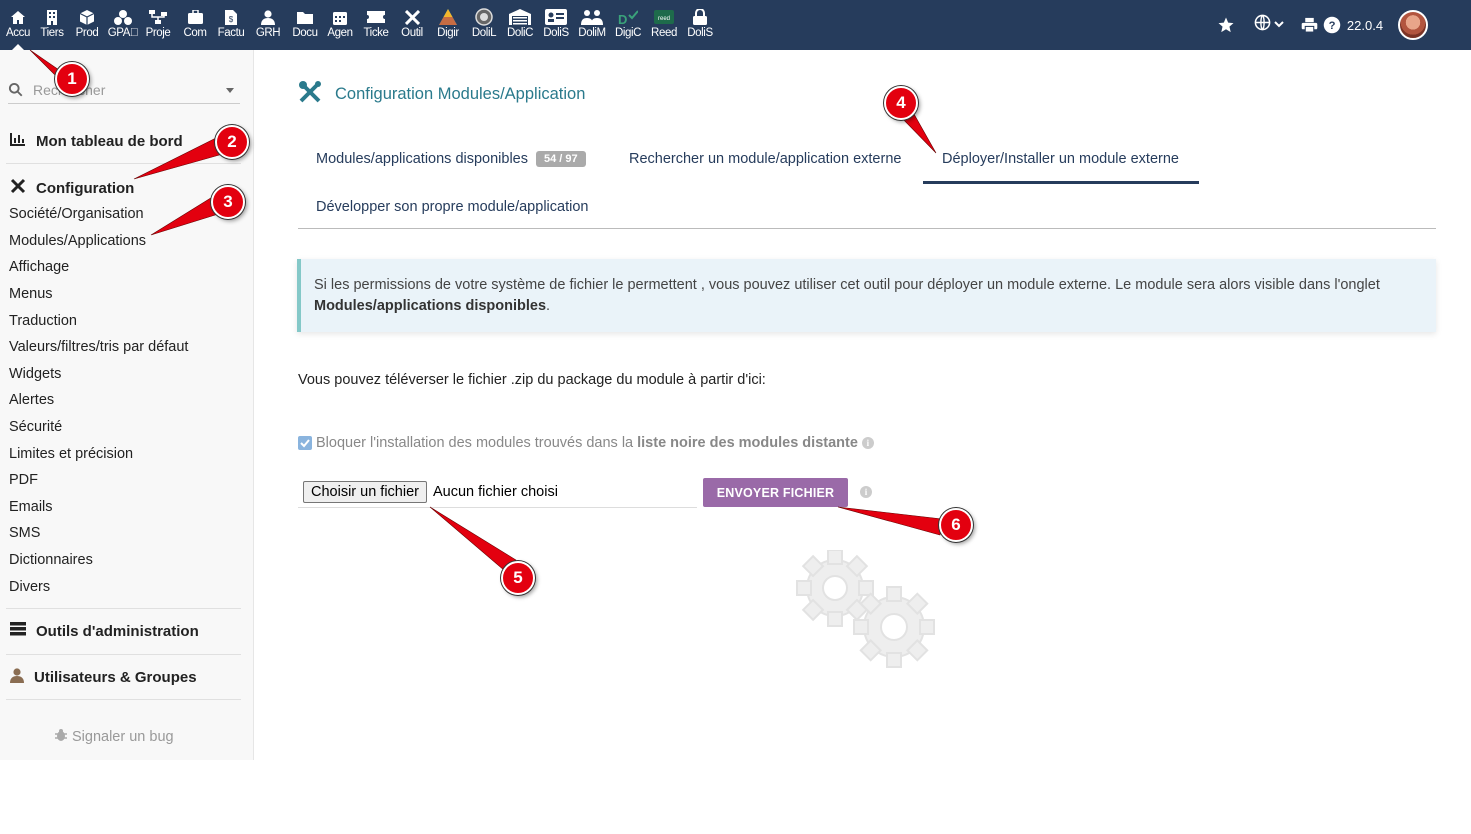  I want to click on top-right-tools: ? 22.0.4, so click(1341, 25).